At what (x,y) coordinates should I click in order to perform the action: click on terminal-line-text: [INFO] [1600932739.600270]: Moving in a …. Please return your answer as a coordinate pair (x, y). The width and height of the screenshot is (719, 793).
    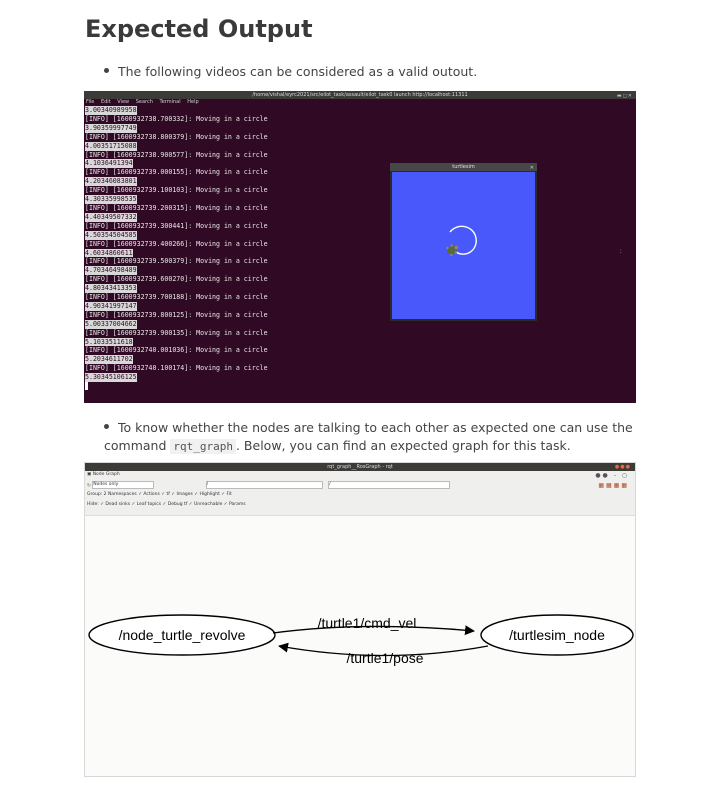
    Looking at the image, I should click on (176, 279).